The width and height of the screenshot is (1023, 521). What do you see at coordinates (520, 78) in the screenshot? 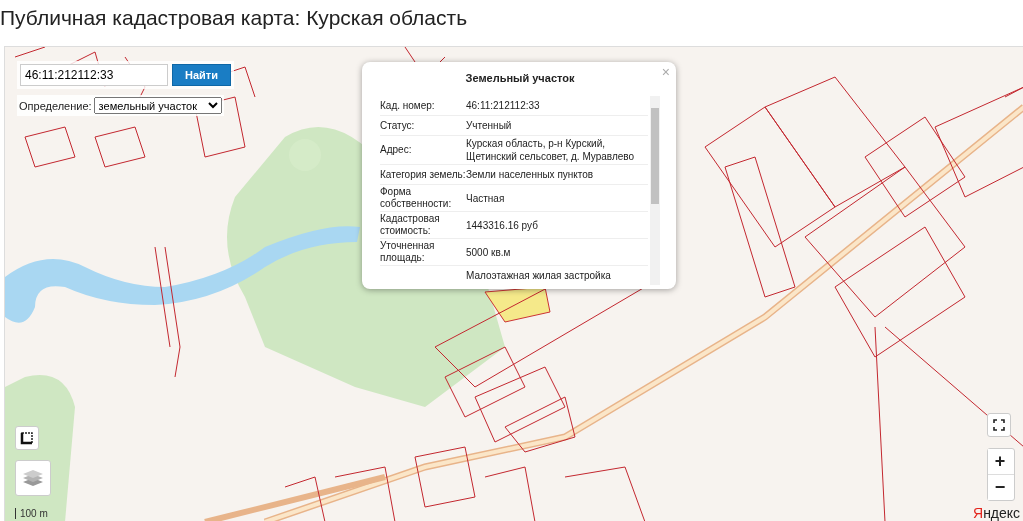
I see `popup-title: Земельный участок` at bounding box center [520, 78].